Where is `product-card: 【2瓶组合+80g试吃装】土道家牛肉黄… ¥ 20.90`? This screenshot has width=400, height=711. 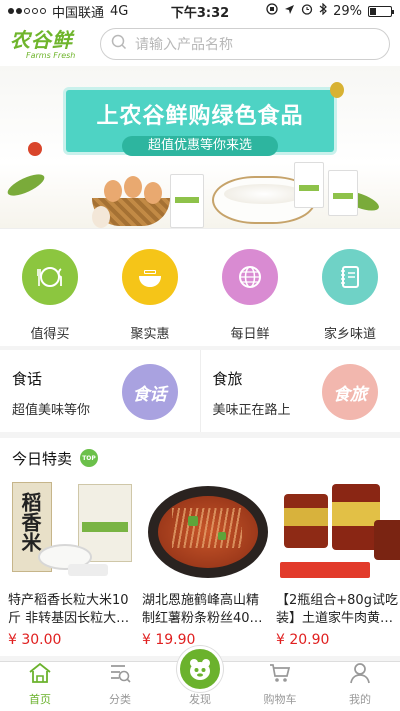
product-card: 【2瓶组合+80g试吃装】土道家牛肉黄… ¥ 20.90 is located at coordinates (338, 563).